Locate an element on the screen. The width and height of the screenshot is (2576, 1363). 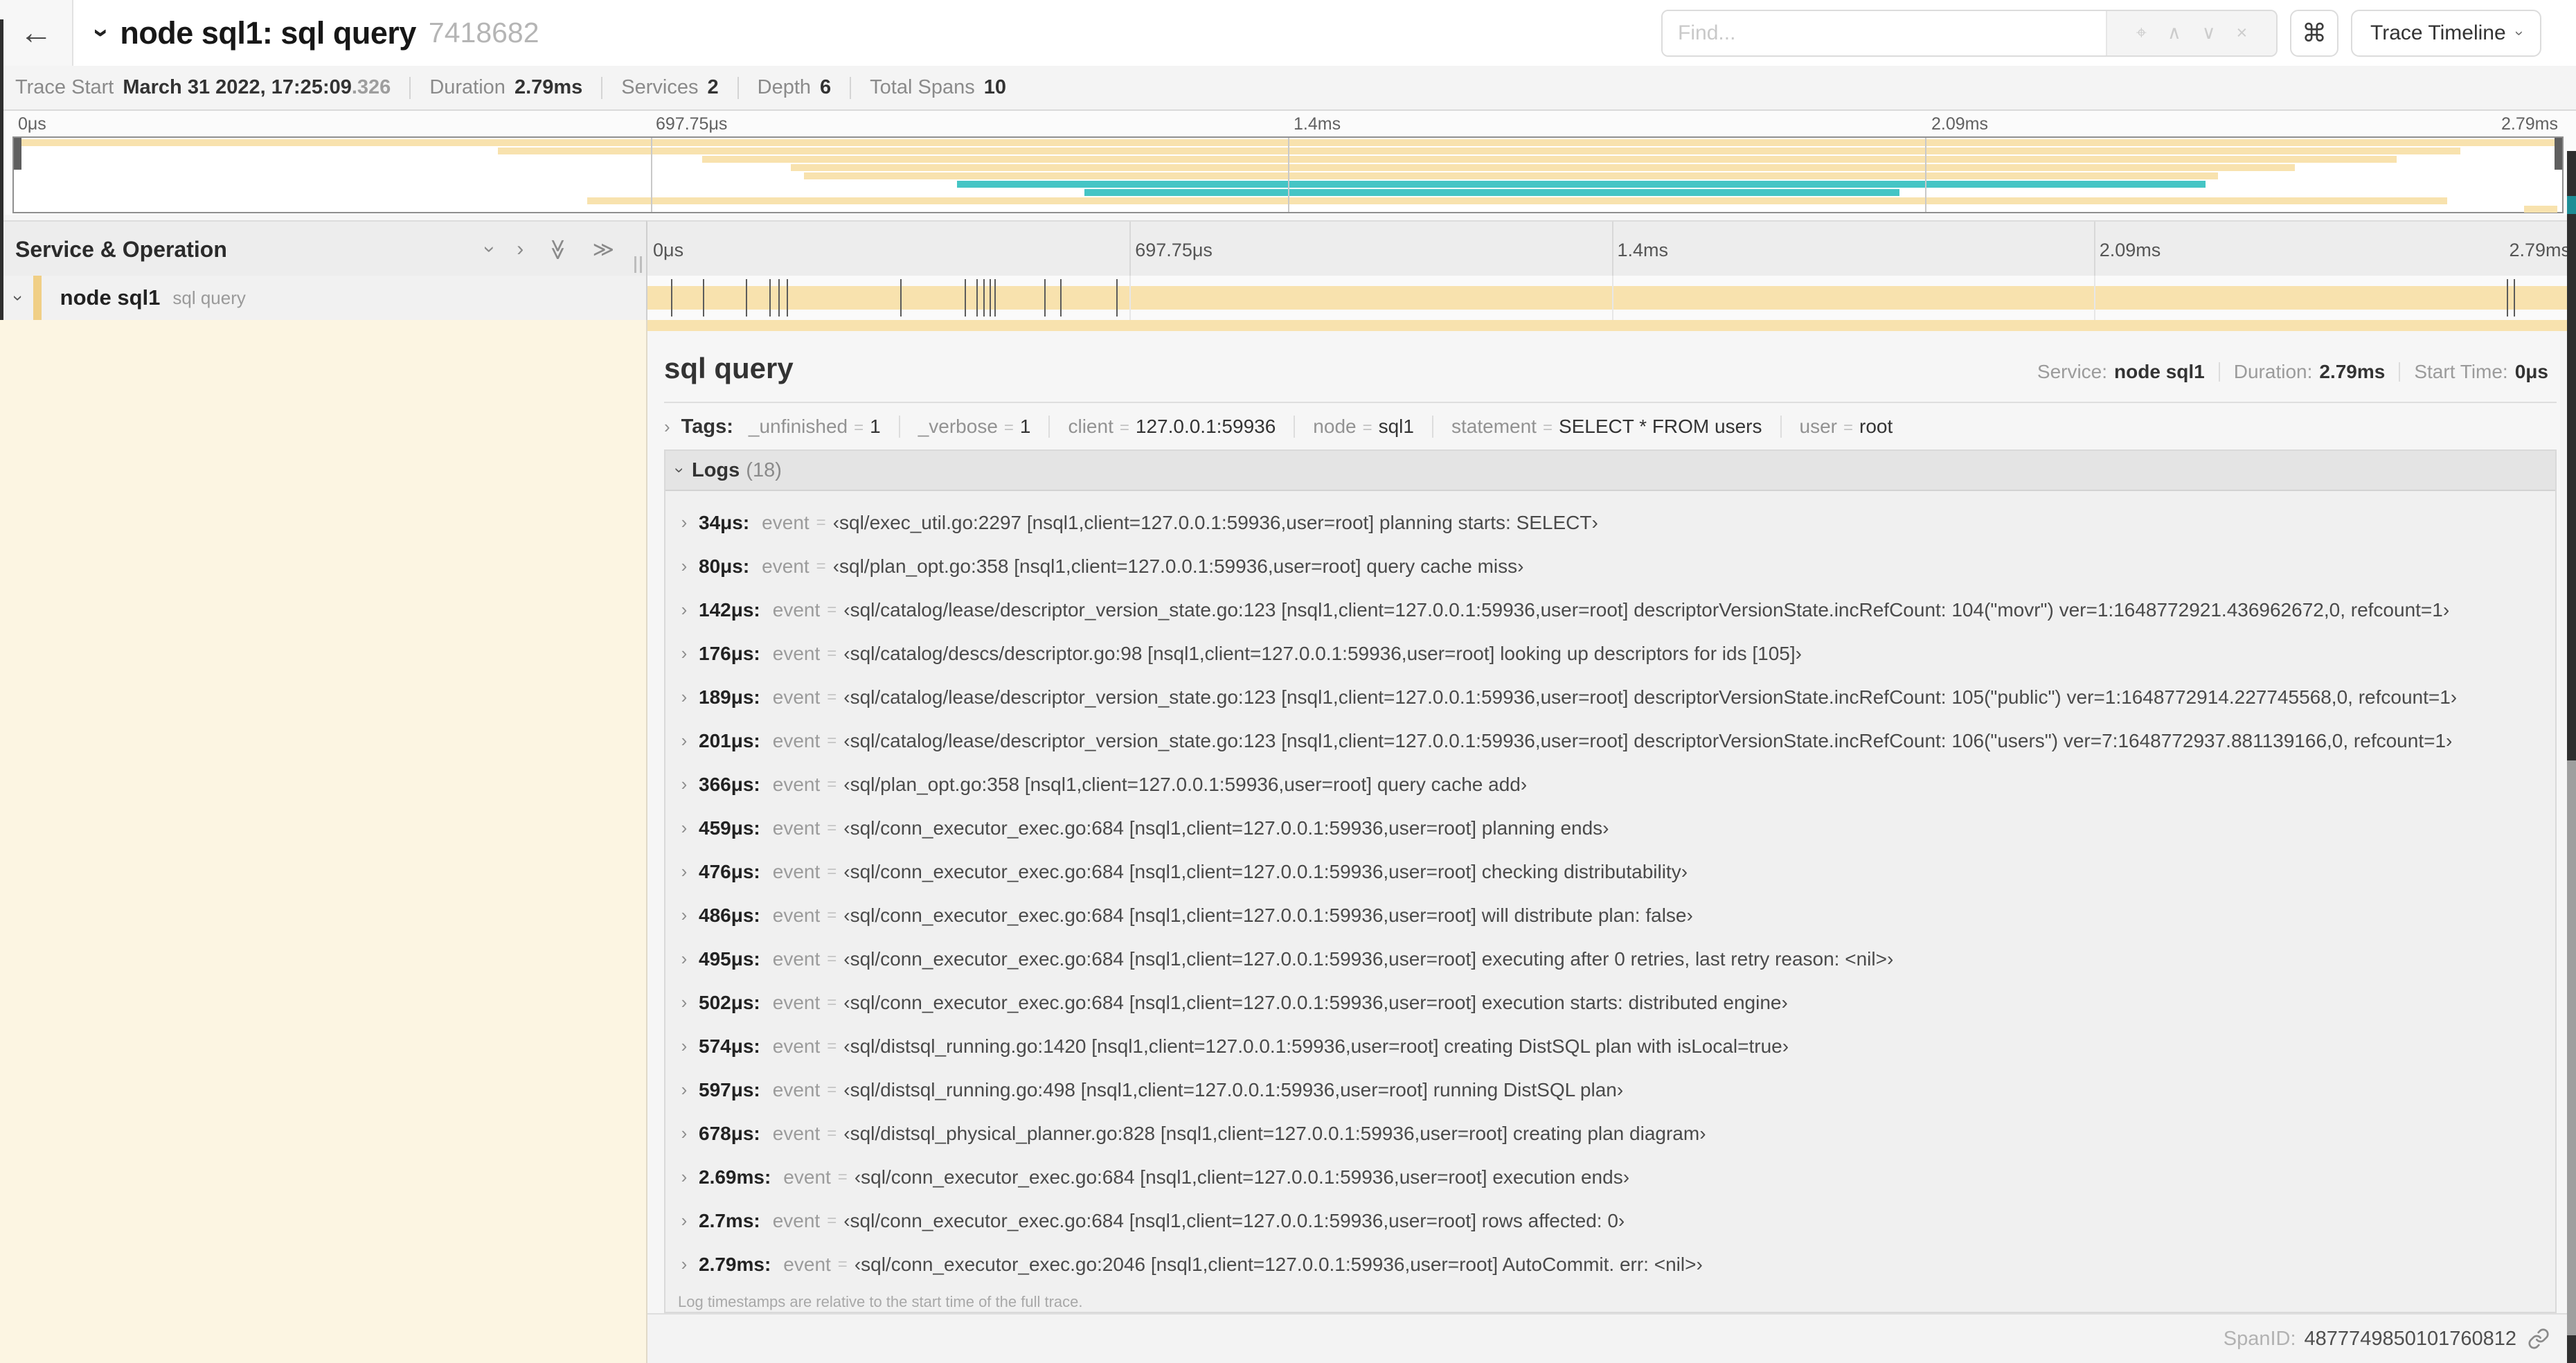
match-target-icon: ⌖ is located at coordinates (2141, 33).